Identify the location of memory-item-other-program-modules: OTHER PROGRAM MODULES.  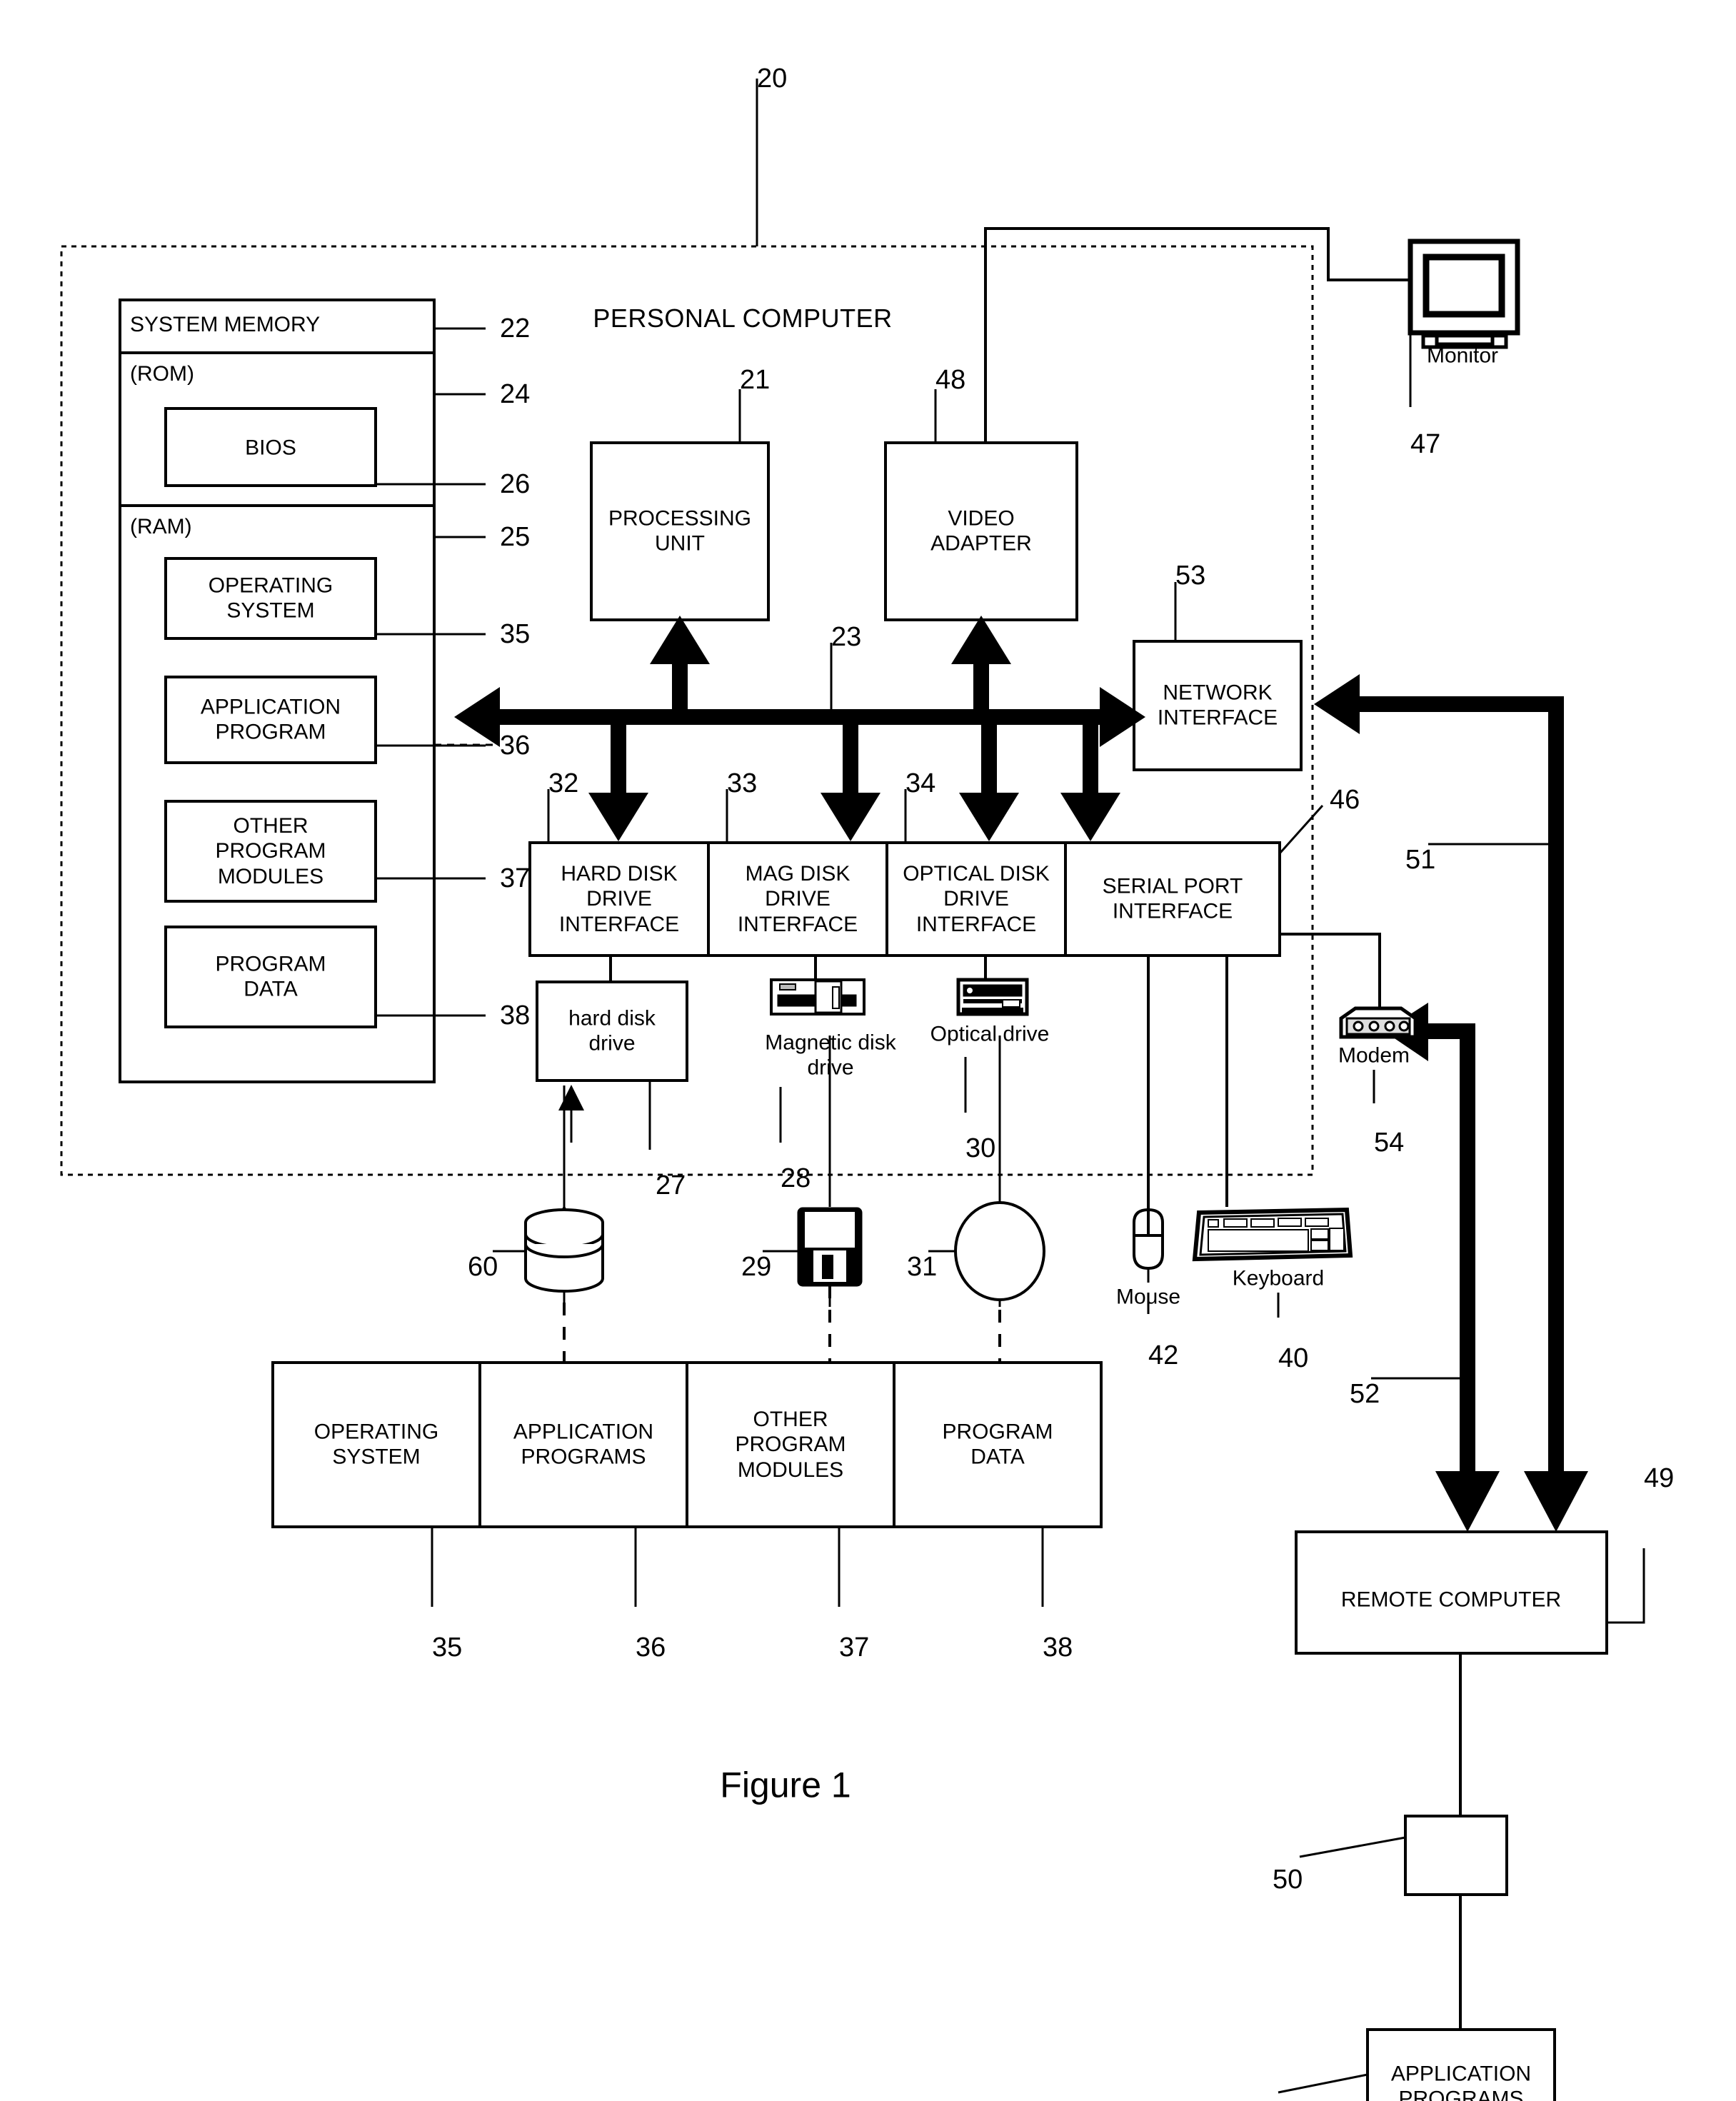
(270, 850).